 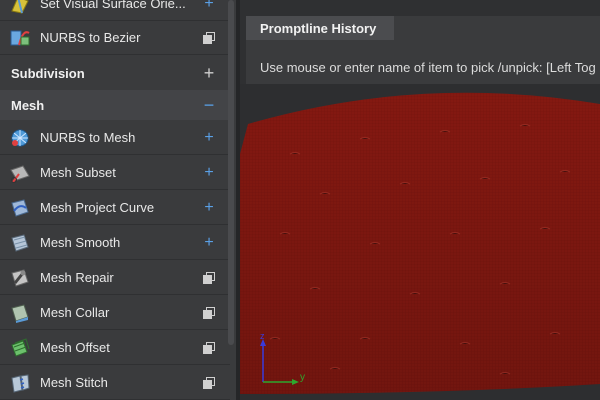 I want to click on mesh-subset-icon, so click(x=20, y=173).